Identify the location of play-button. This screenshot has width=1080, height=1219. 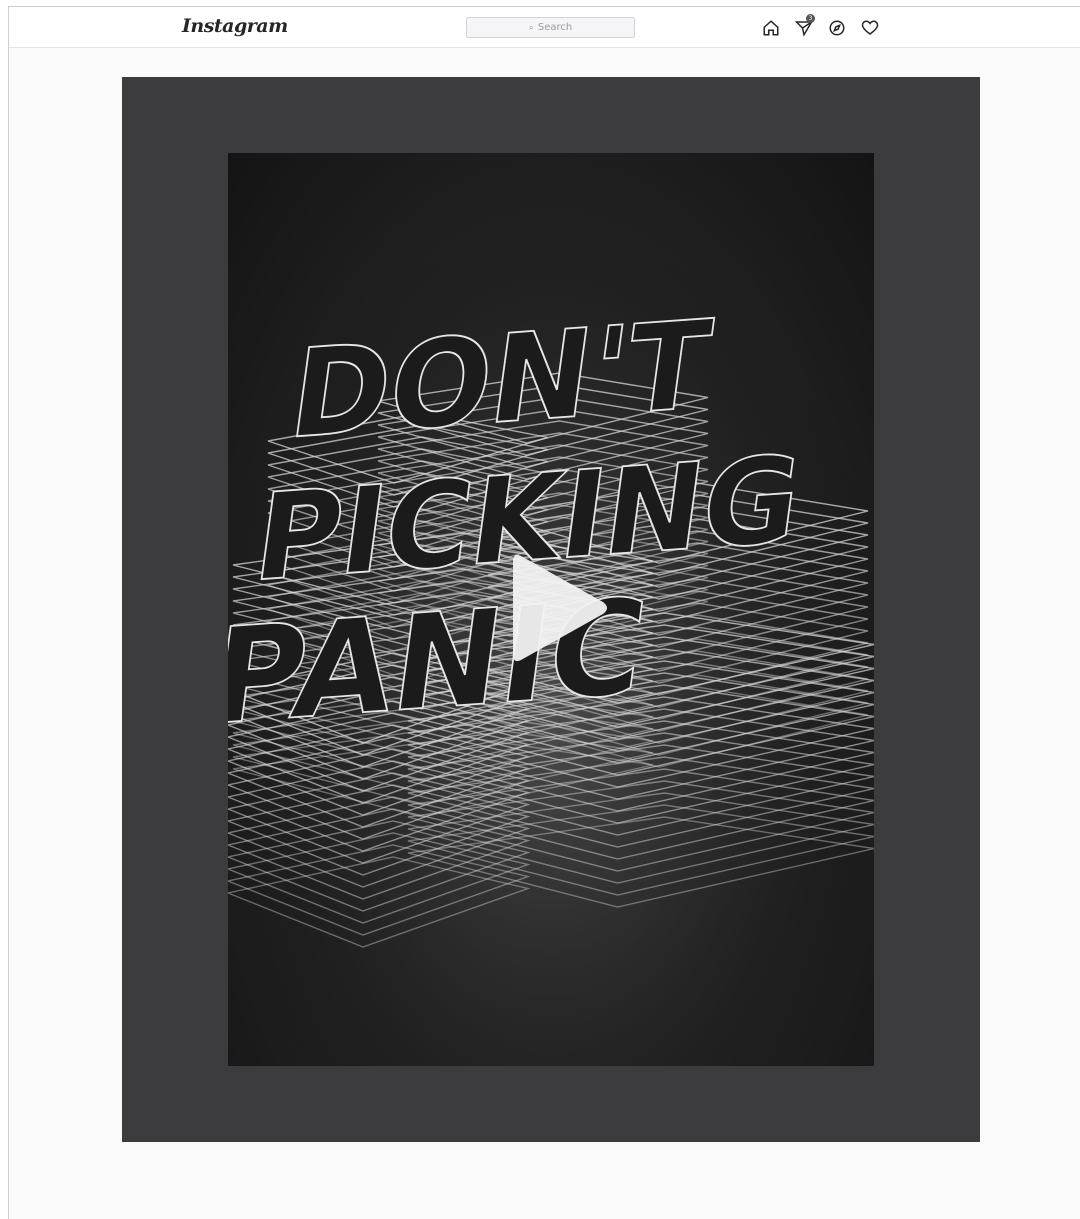
(558, 608).